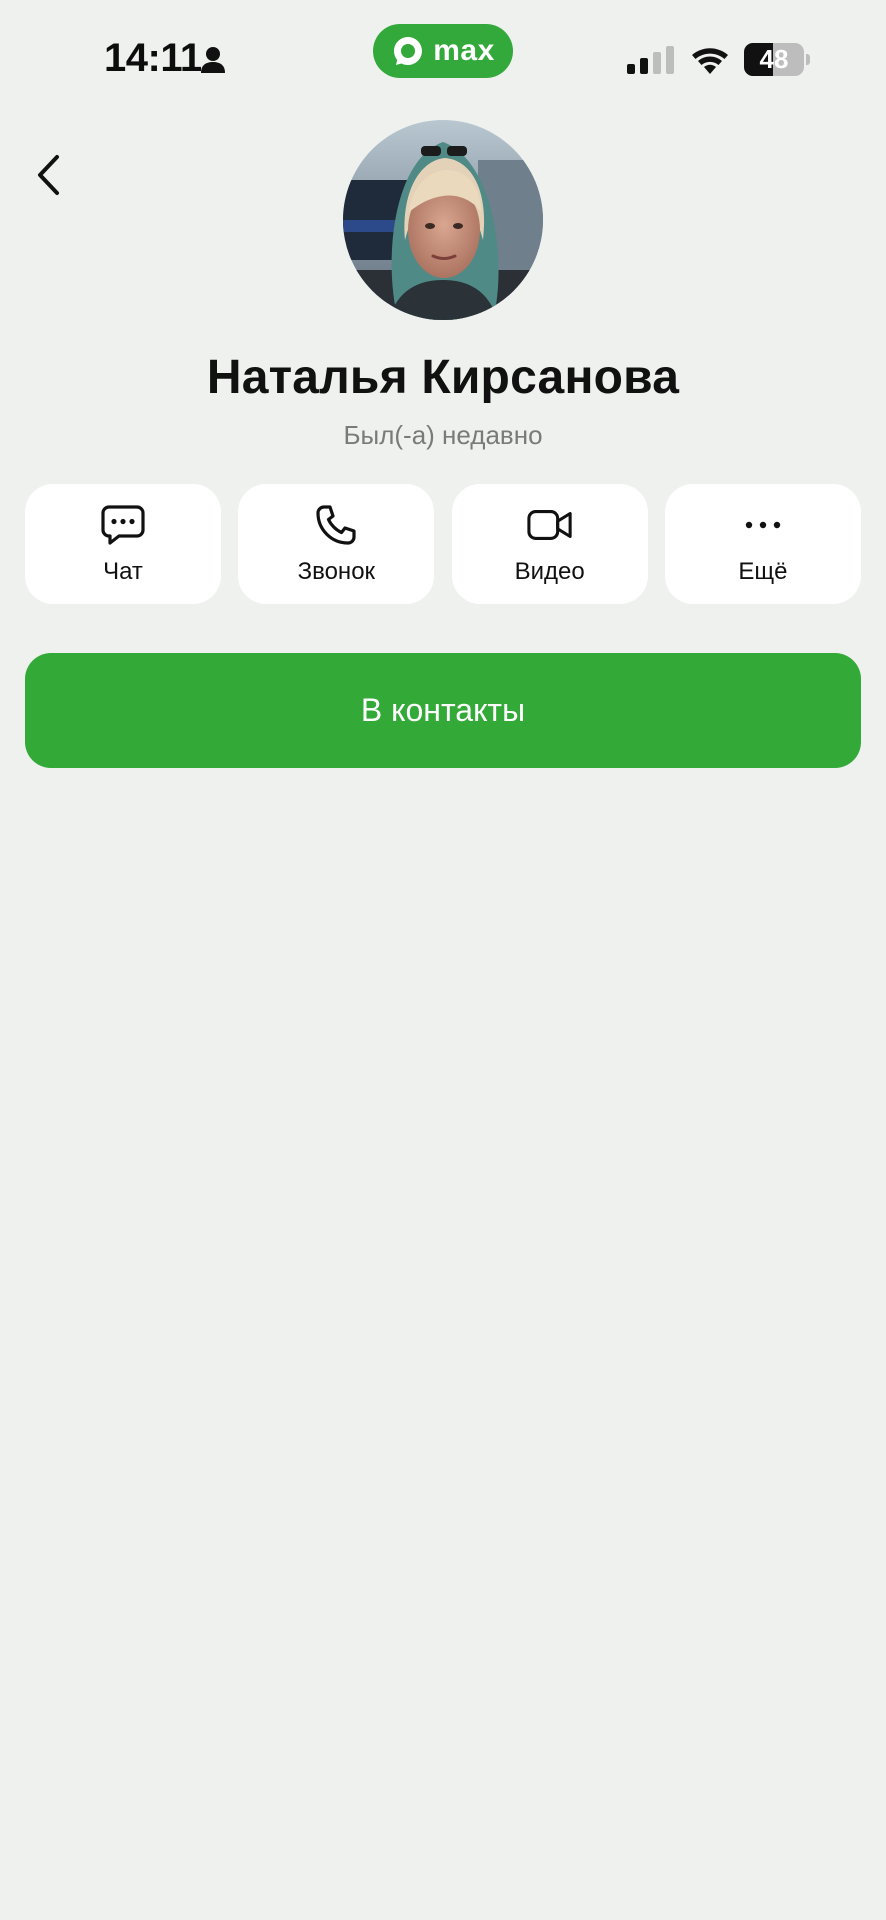 Image resolution: width=886 pixels, height=1920 pixels. I want to click on avatar-photo, so click(443, 220).